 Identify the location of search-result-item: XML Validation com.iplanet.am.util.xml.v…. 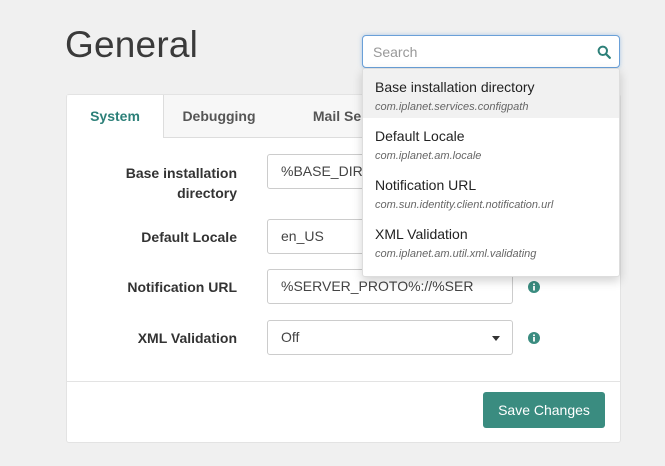
(491, 240).